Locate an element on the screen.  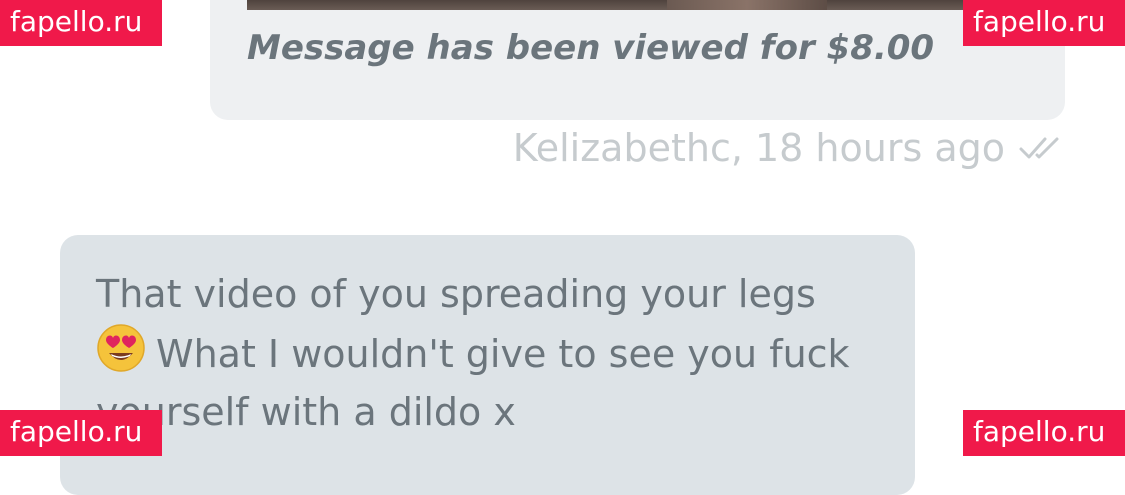
message-viewed-status: Message has been viewed for $8.00 is located at coordinates (591, 48).